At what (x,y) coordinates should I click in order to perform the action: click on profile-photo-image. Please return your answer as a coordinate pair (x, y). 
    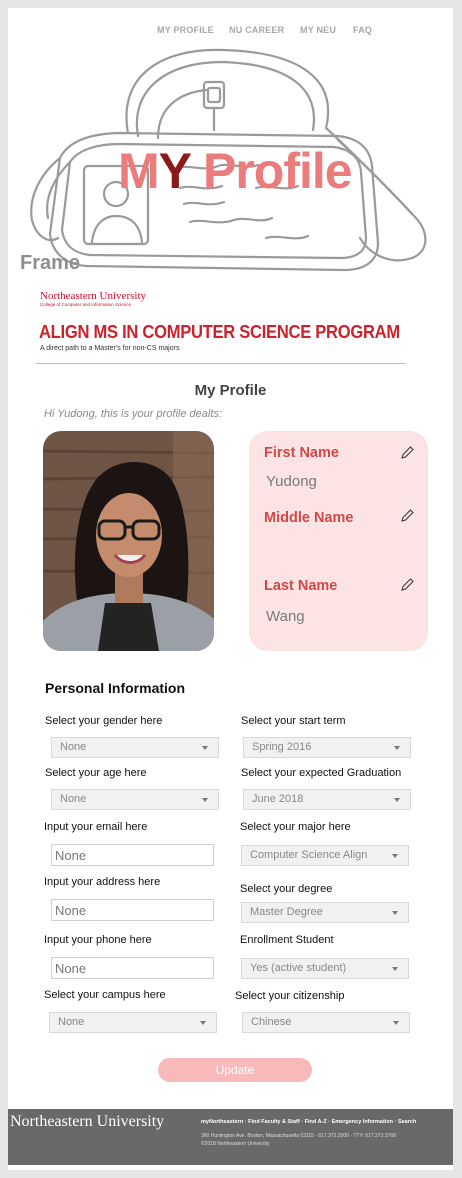
    Looking at the image, I should click on (128, 541).